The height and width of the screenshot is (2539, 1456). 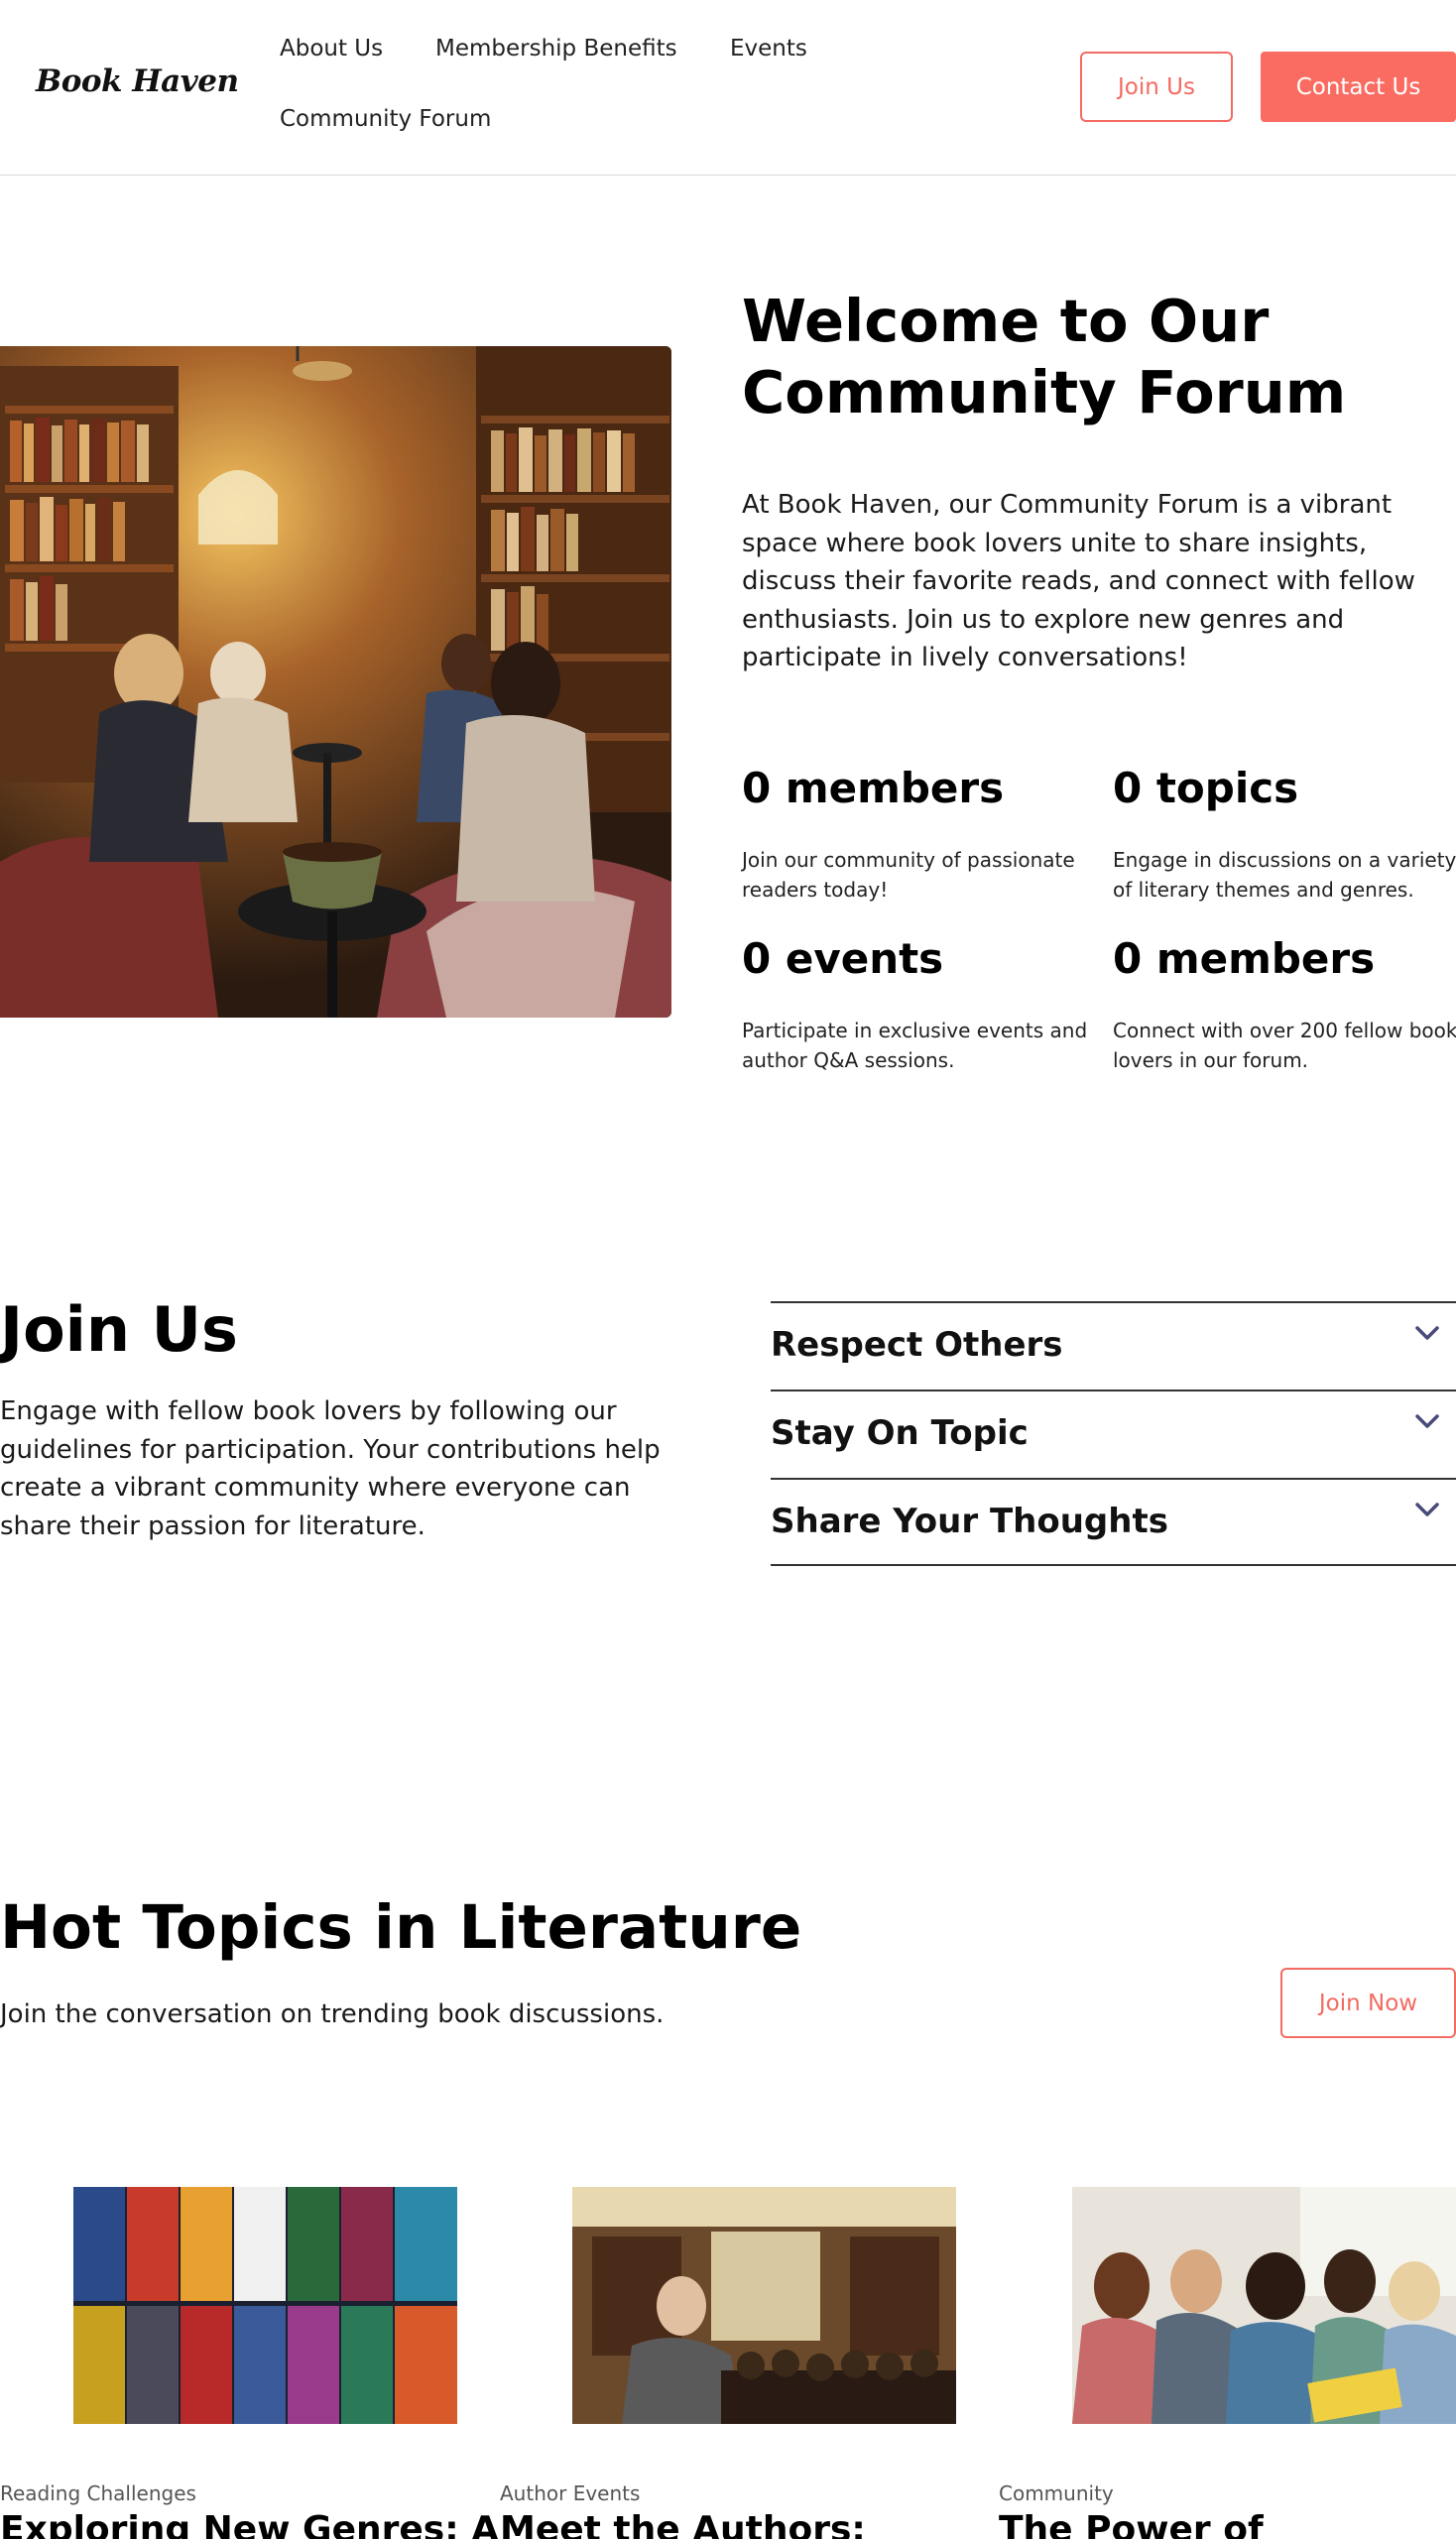 What do you see at coordinates (764, 2305) in the screenshot?
I see `card-image-author-event` at bounding box center [764, 2305].